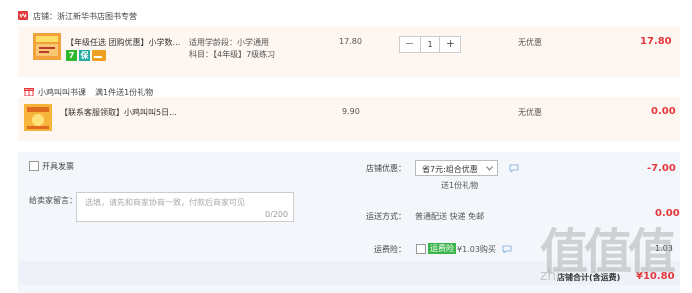  I want to click on message-label: 给卖家留言：, so click(53, 200).